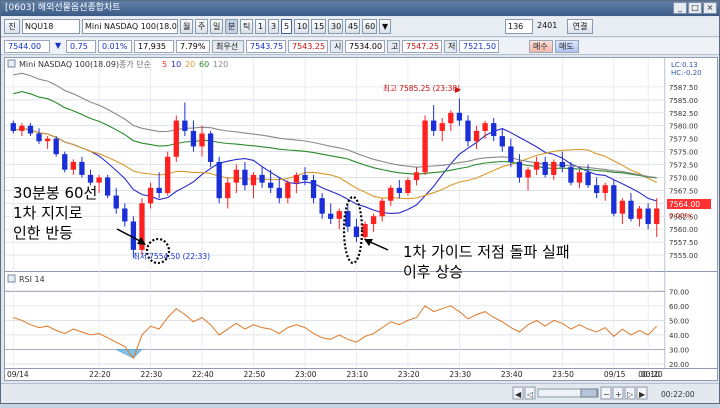  What do you see at coordinates (231, 26) in the screenshot?
I see `tab-minute: 분` at bounding box center [231, 26].